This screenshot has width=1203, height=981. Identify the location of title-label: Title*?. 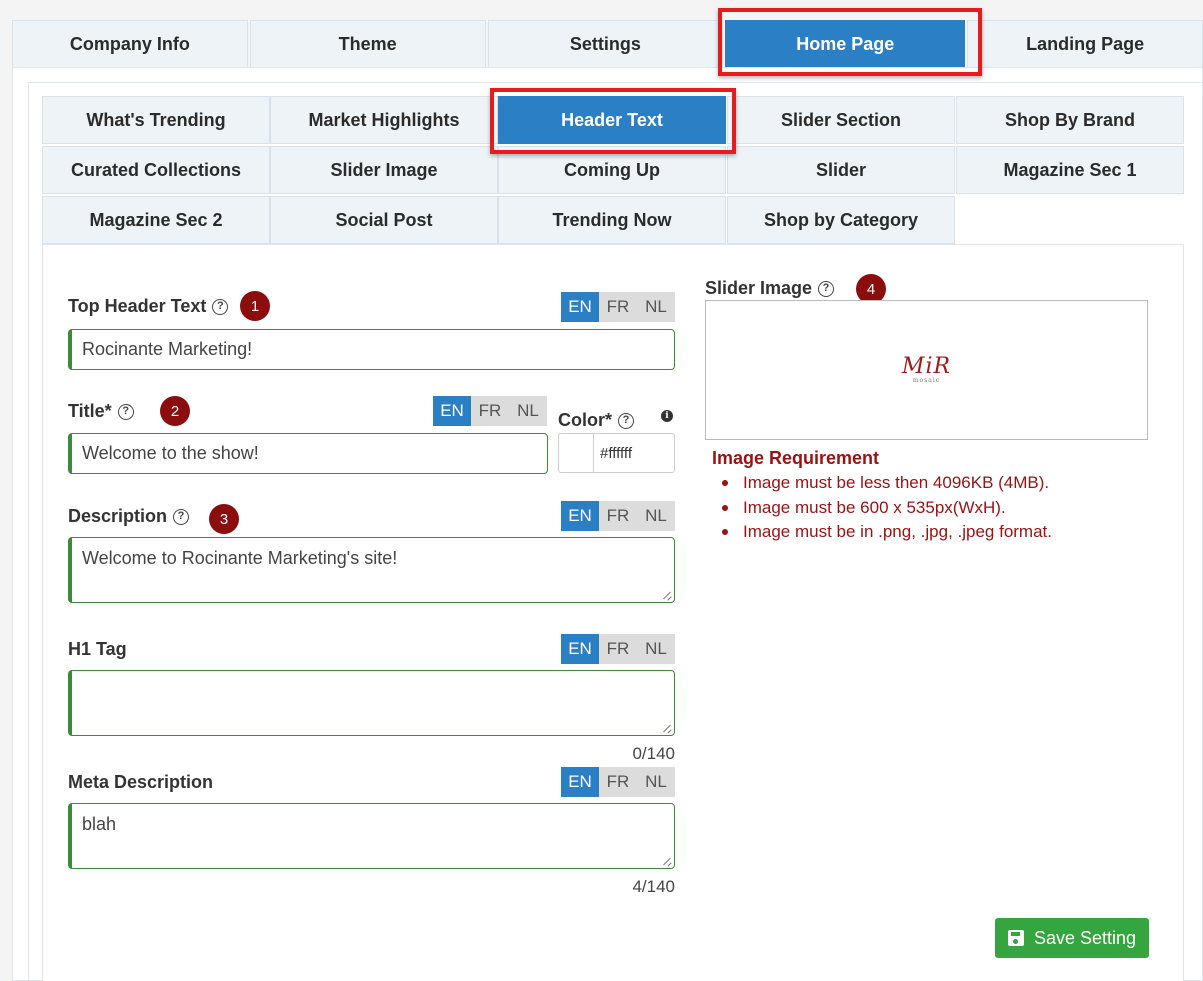
(101, 411).